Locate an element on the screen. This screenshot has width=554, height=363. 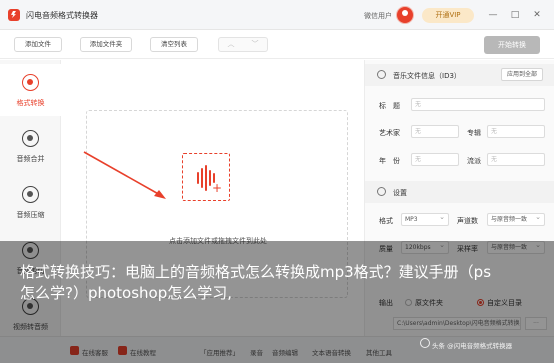
format-select: MP3 is located at coordinates (425, 219).